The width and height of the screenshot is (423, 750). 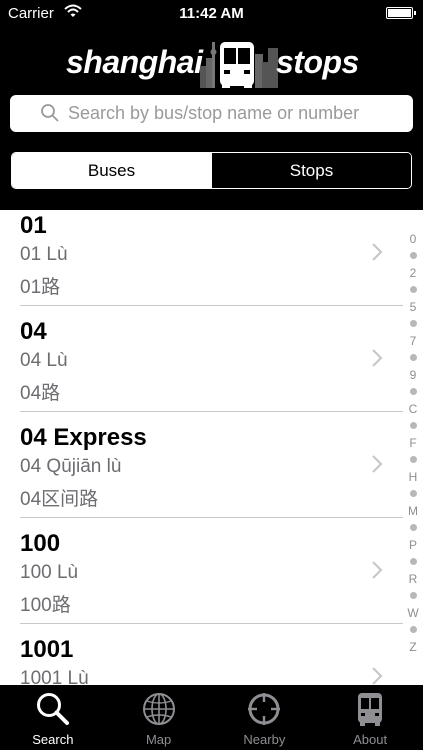 What do you see at coordinates (158, 709) in the screenshot?
I see `globe-icon` at bounding box center [158, 709].